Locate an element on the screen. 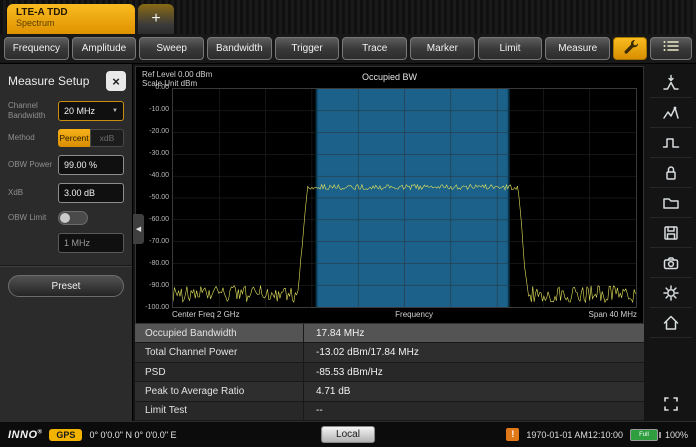 The width and height of the screenshot is (696, 447). trace-peak-icon is located at coordinates (671, 113).